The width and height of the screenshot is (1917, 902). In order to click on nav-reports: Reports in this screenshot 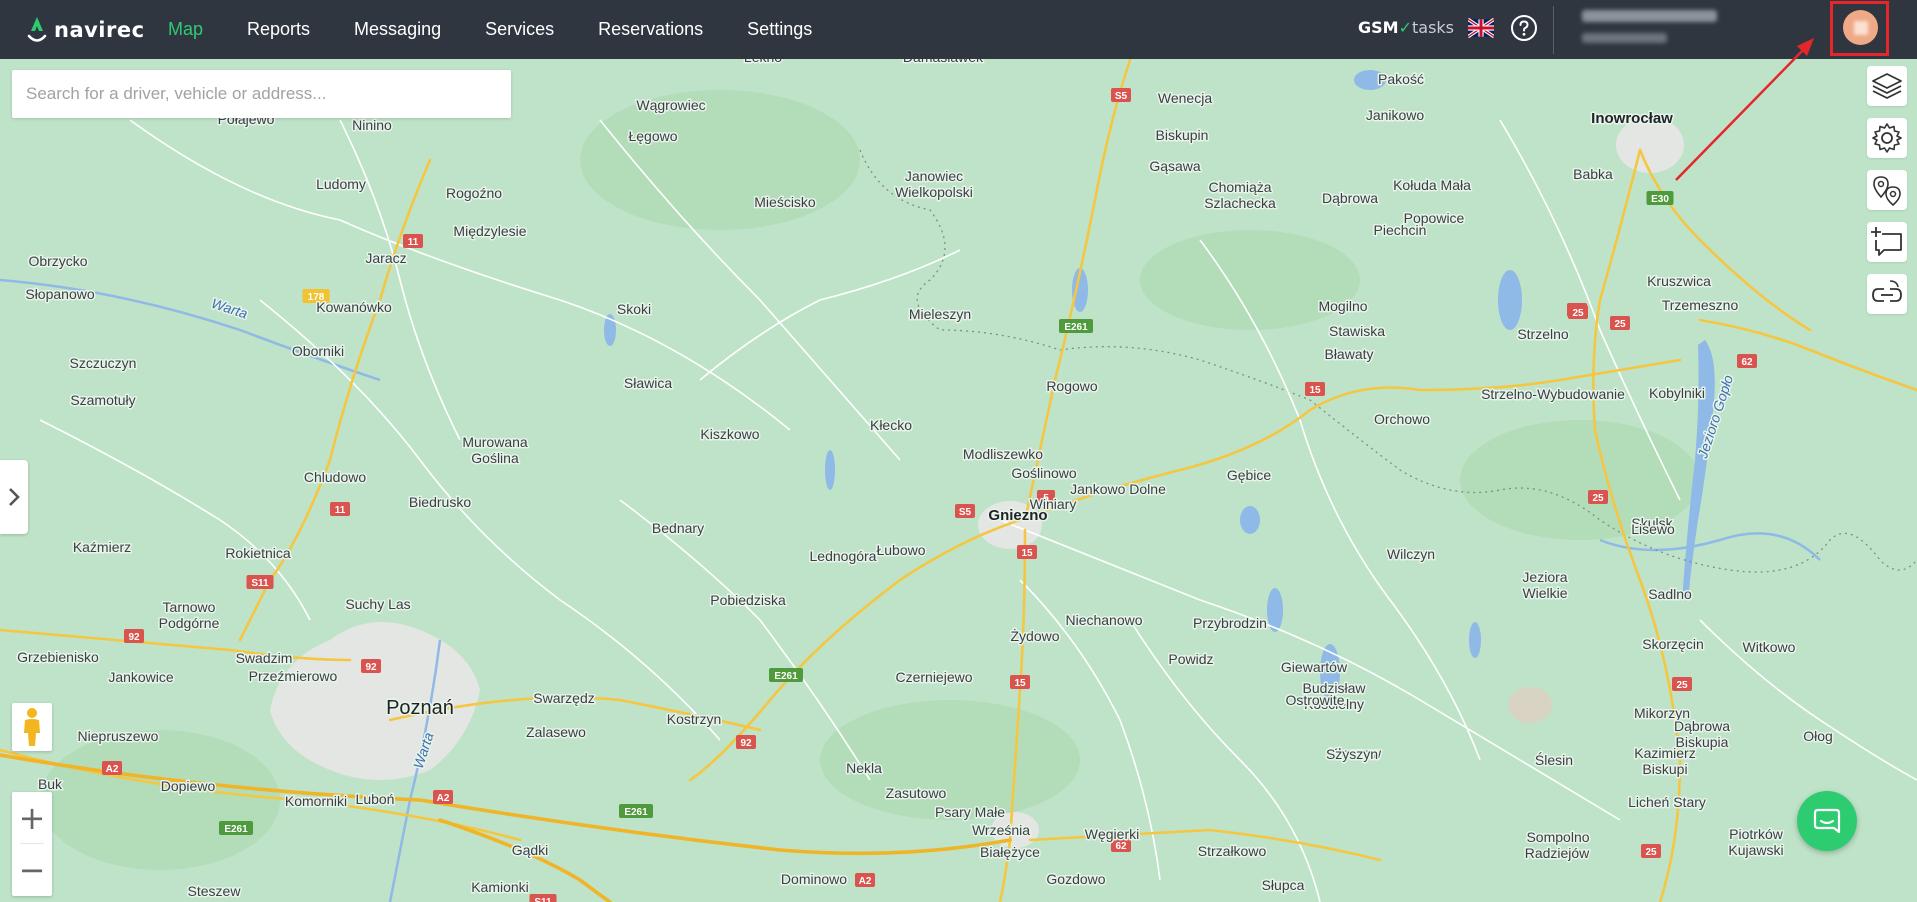, I will do `click(278, 29)`.